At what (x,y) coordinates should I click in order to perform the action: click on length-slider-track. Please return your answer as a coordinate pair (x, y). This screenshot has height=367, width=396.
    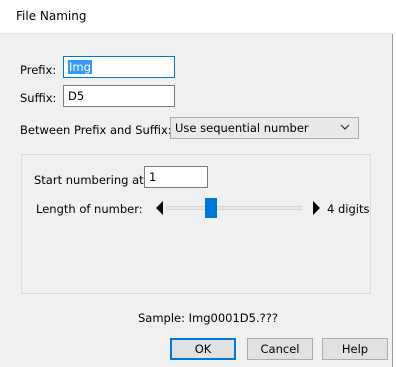
    Looking at the image, I should click on (234, 208).